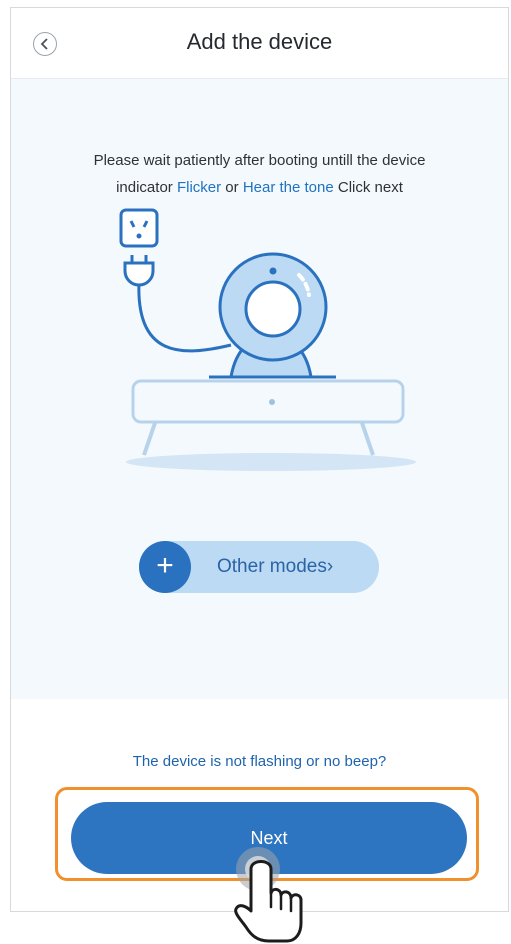  I want to click on stand-leg-right, so click(367, 437).